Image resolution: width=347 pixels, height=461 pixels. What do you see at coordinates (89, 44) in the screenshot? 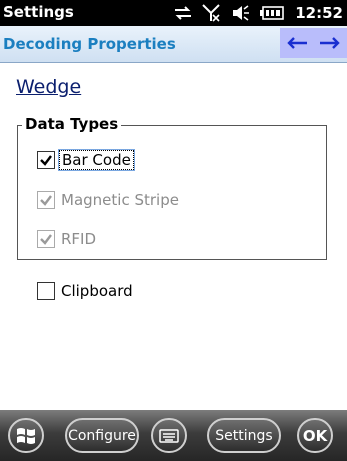
I see `page-title: Decoding Properties` at bounding box center [89, 44].